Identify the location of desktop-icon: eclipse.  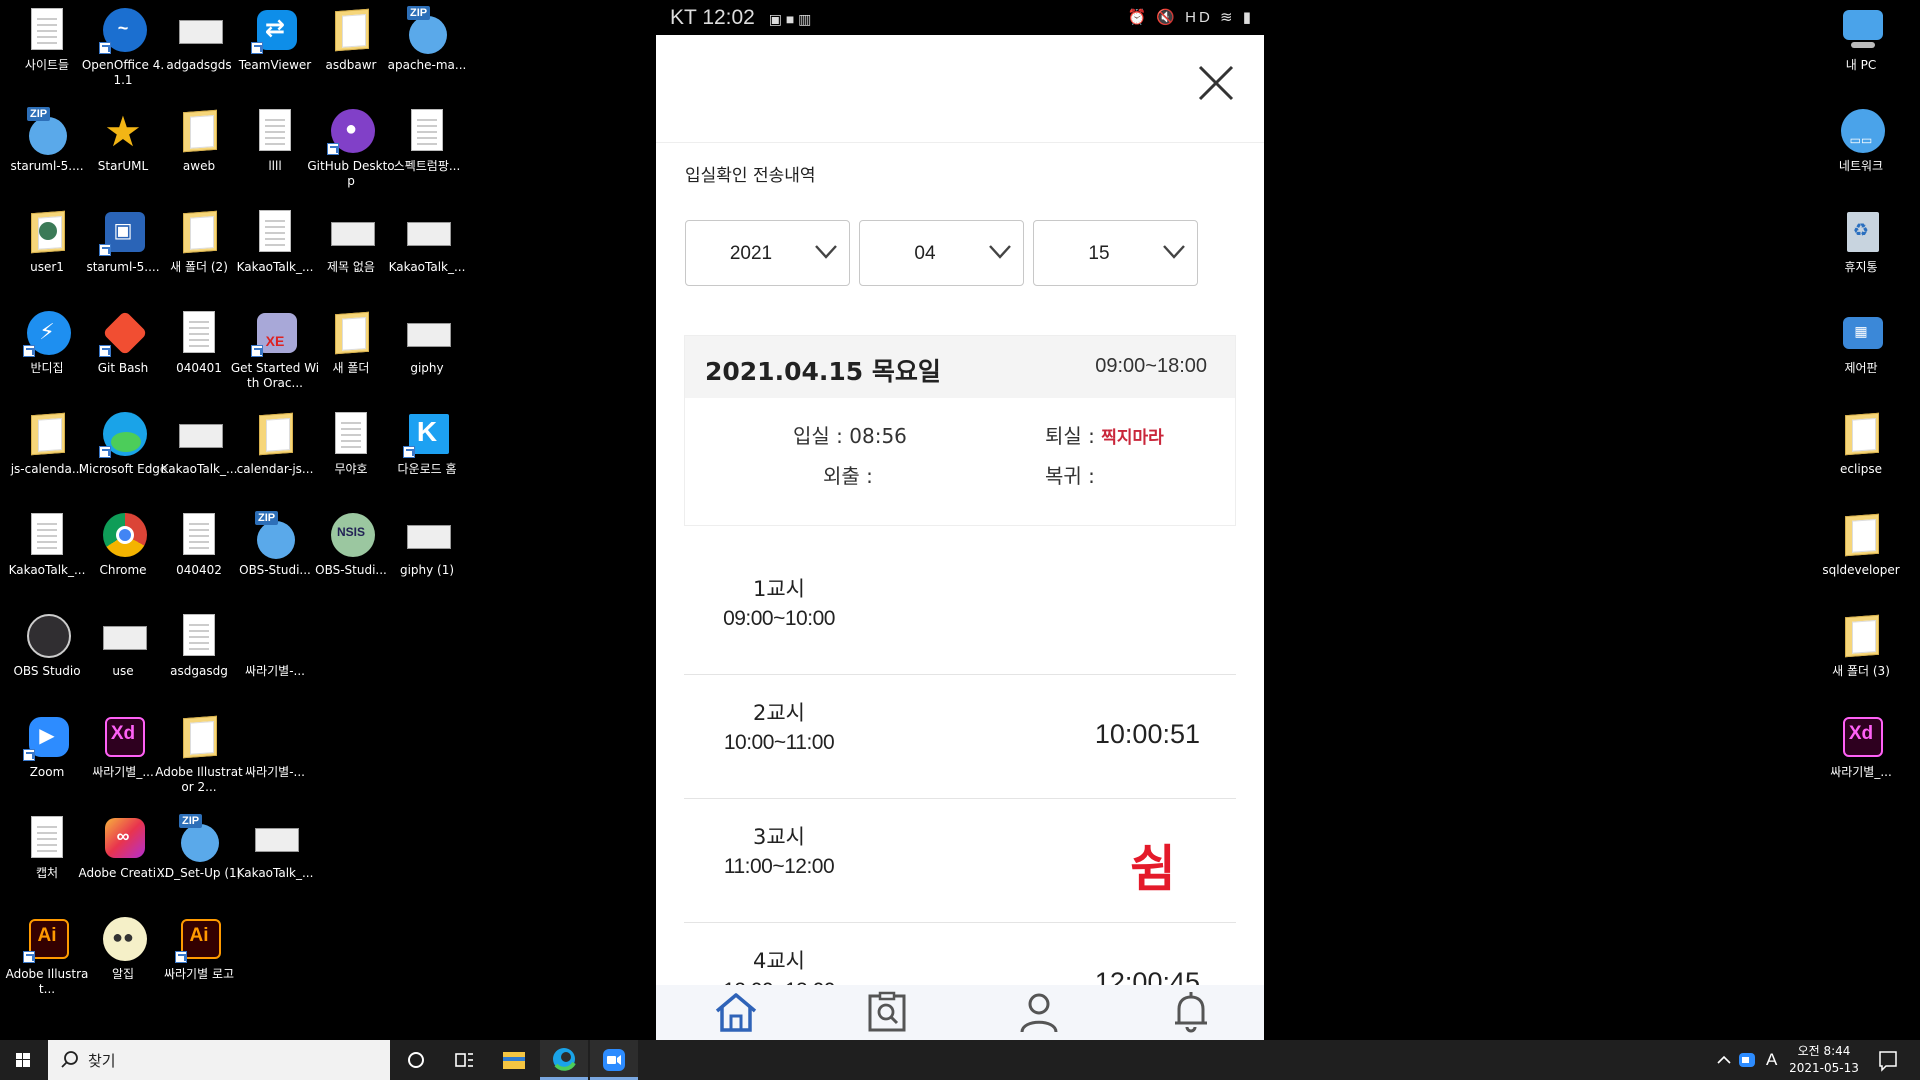
(1861, 456).